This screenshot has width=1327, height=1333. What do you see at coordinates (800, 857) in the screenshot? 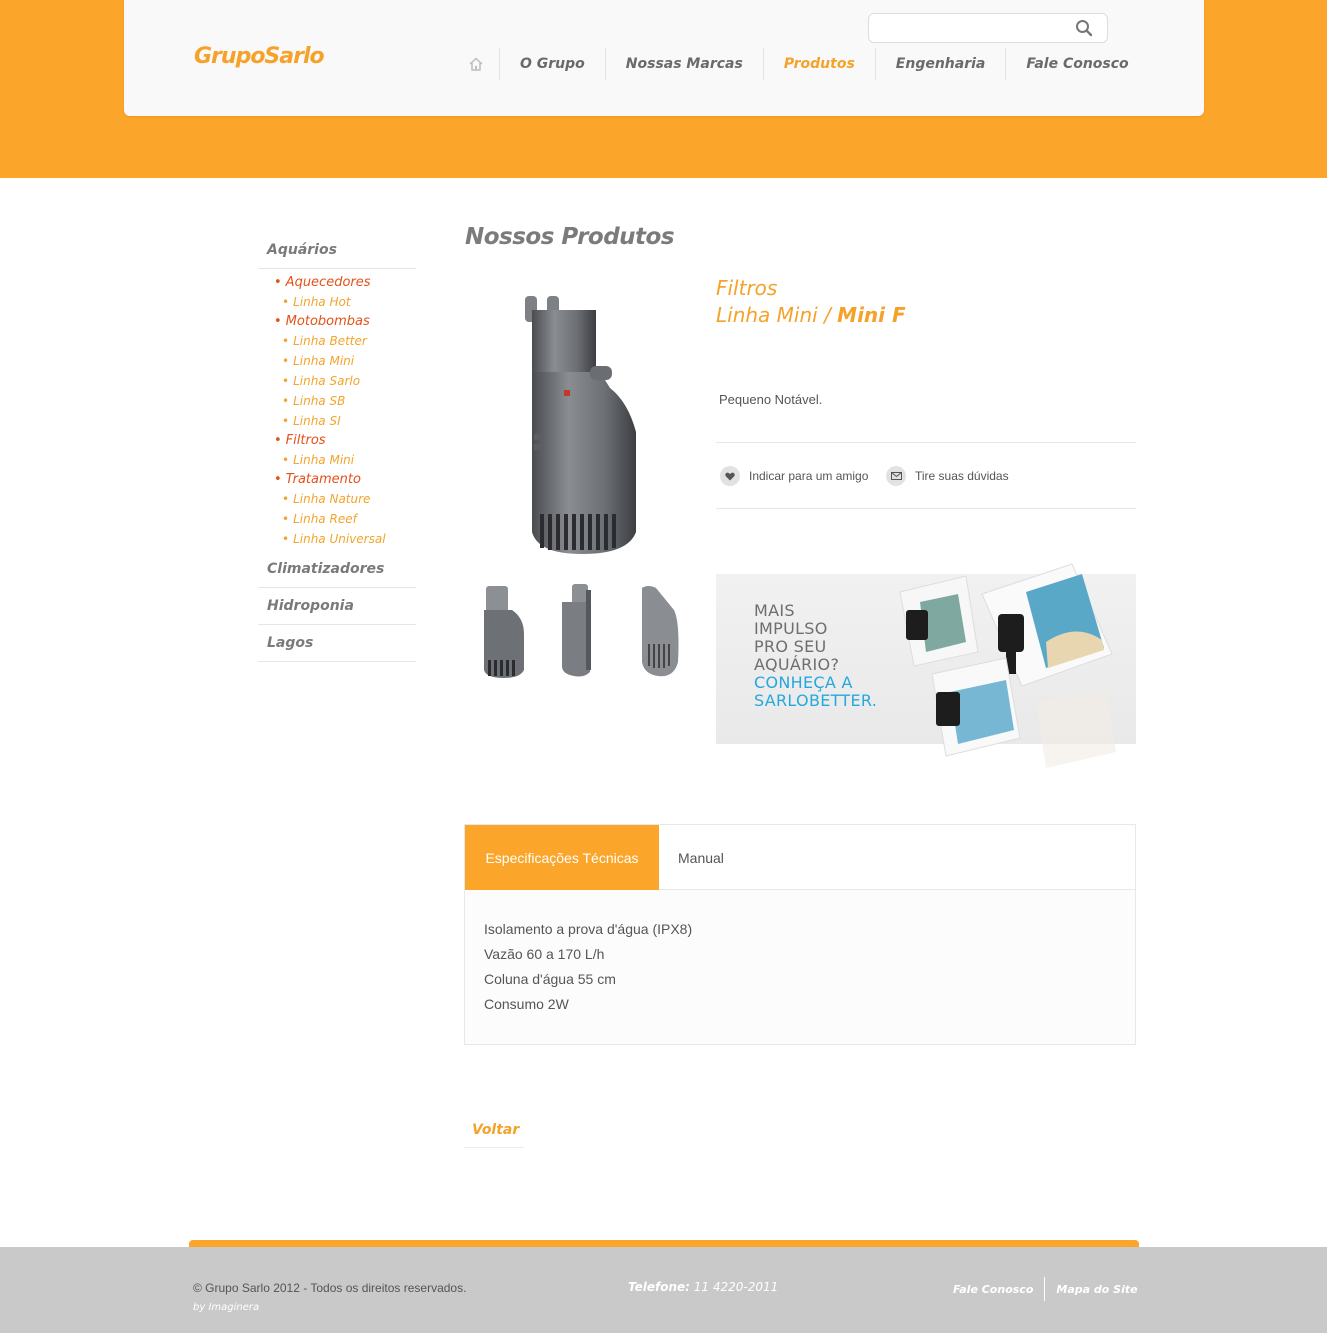
I see `tab-bar: Especificações Técnicas Manual` at bounding box center [800, 857].